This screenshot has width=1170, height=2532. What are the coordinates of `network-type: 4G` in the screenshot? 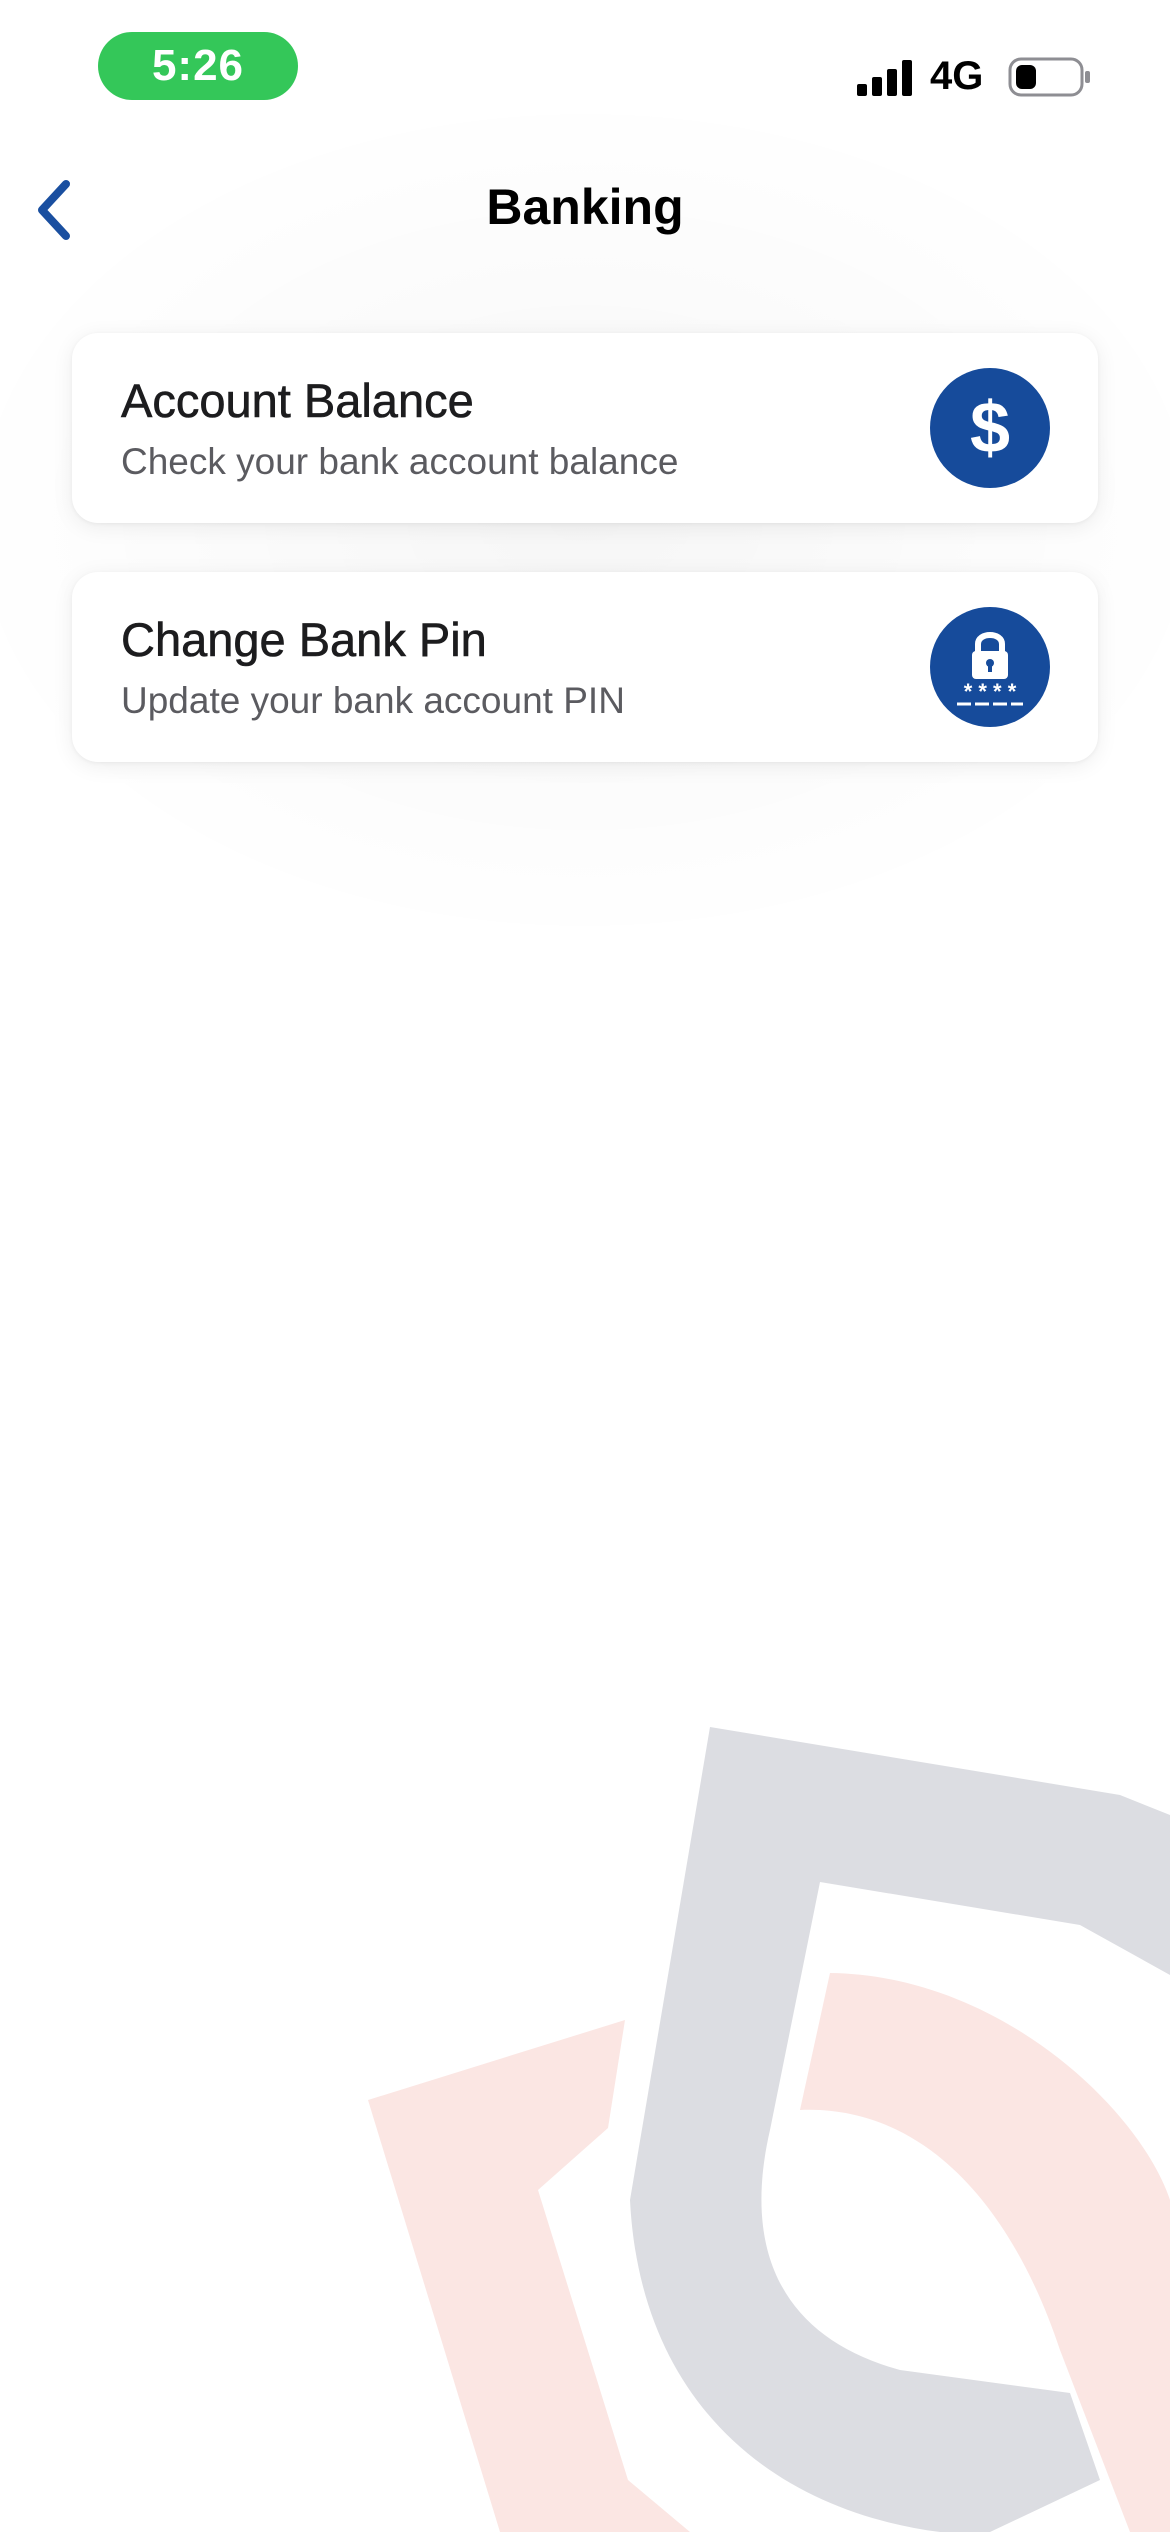 It's located at (957, 76).